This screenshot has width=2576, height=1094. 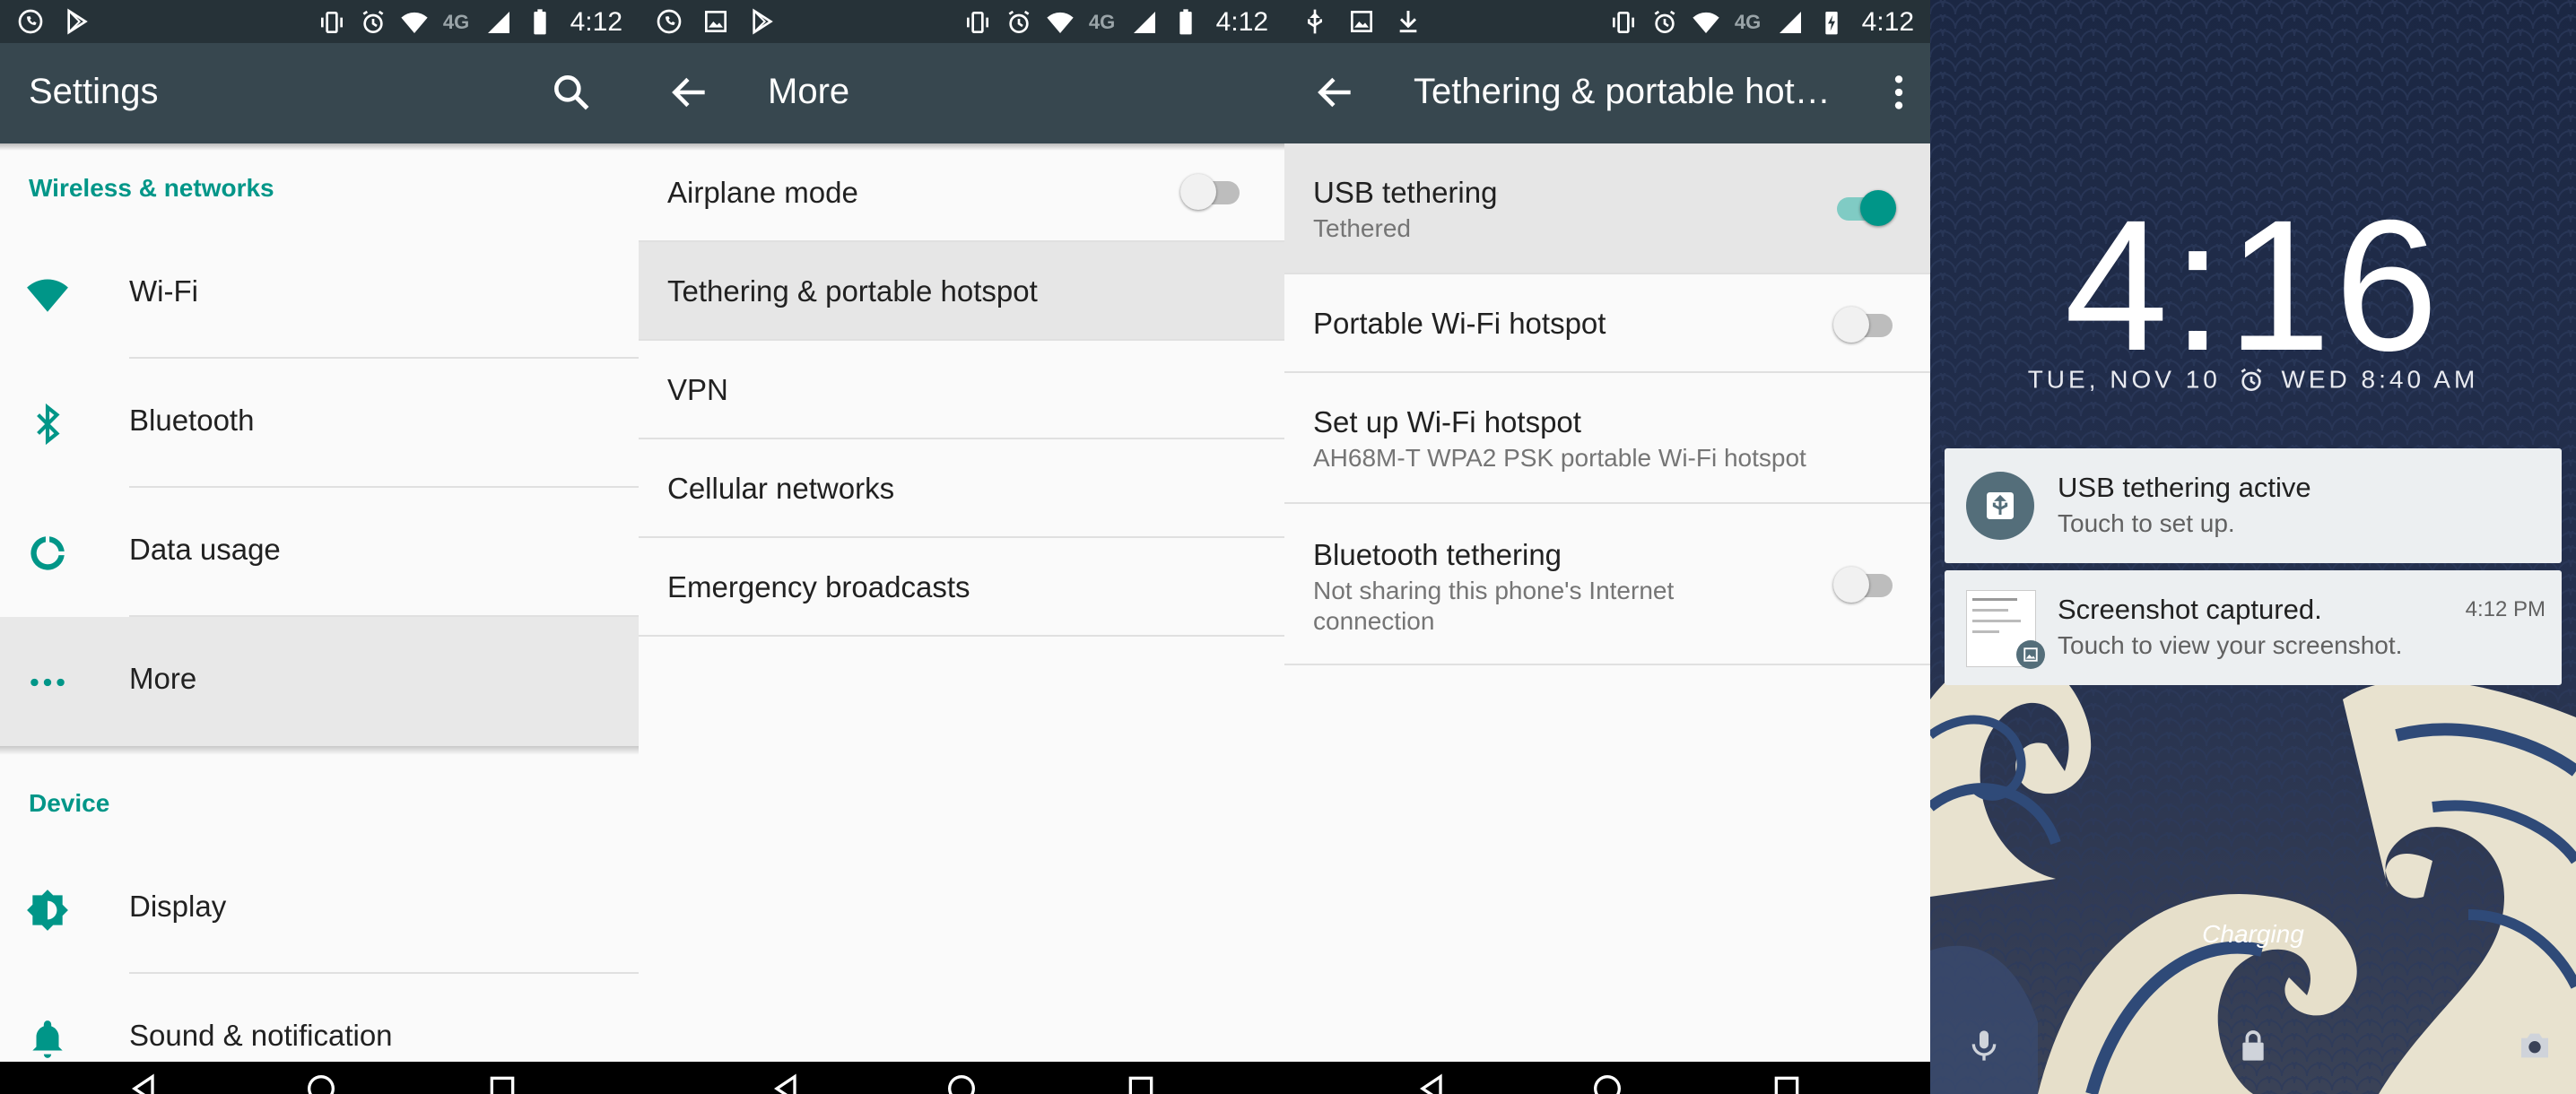 What do you see at coordinates (1984, 1046) in the screenshot?
I see `microphone-icon` at bounding box center [1984, 1046].